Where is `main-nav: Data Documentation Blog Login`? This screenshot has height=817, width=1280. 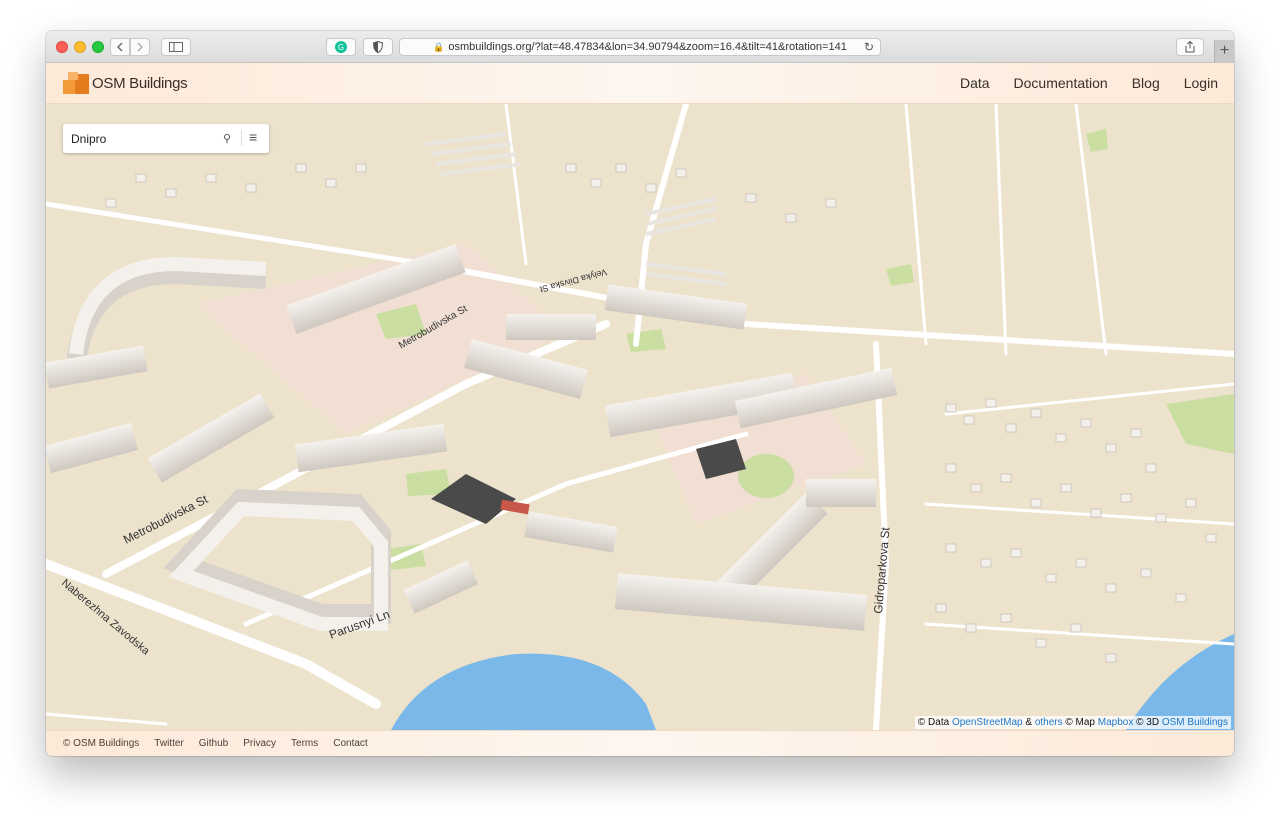 main-nav: Data Documentation Blog Login is located at coordinates (1089, 83).